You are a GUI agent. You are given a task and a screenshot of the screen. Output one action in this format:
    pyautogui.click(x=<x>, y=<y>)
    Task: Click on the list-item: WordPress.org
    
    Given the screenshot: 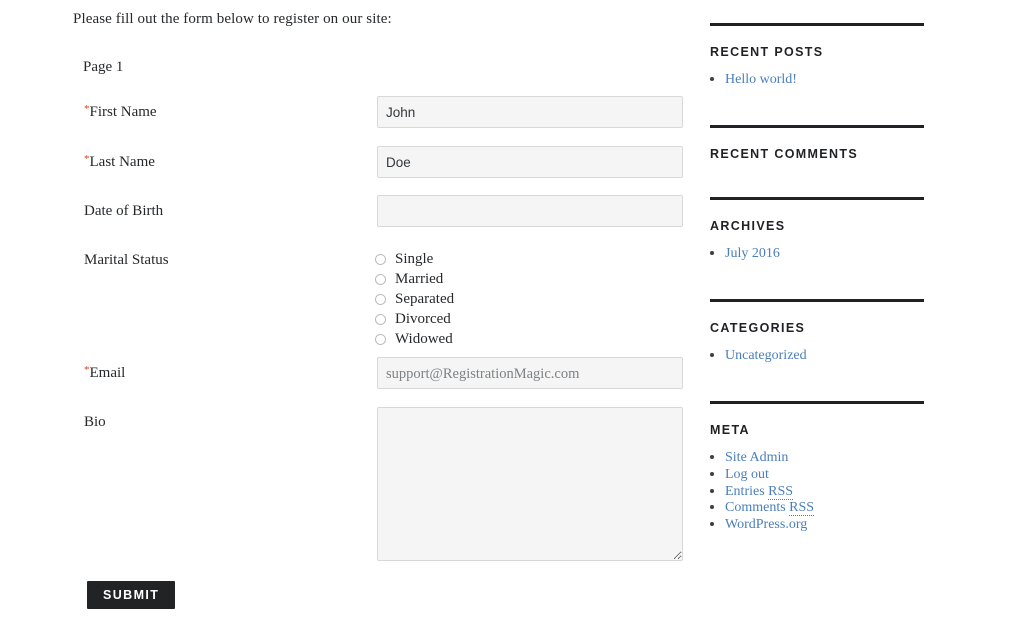 What is the action you would take?
    pyautogui.click(x=824, y=525)
    